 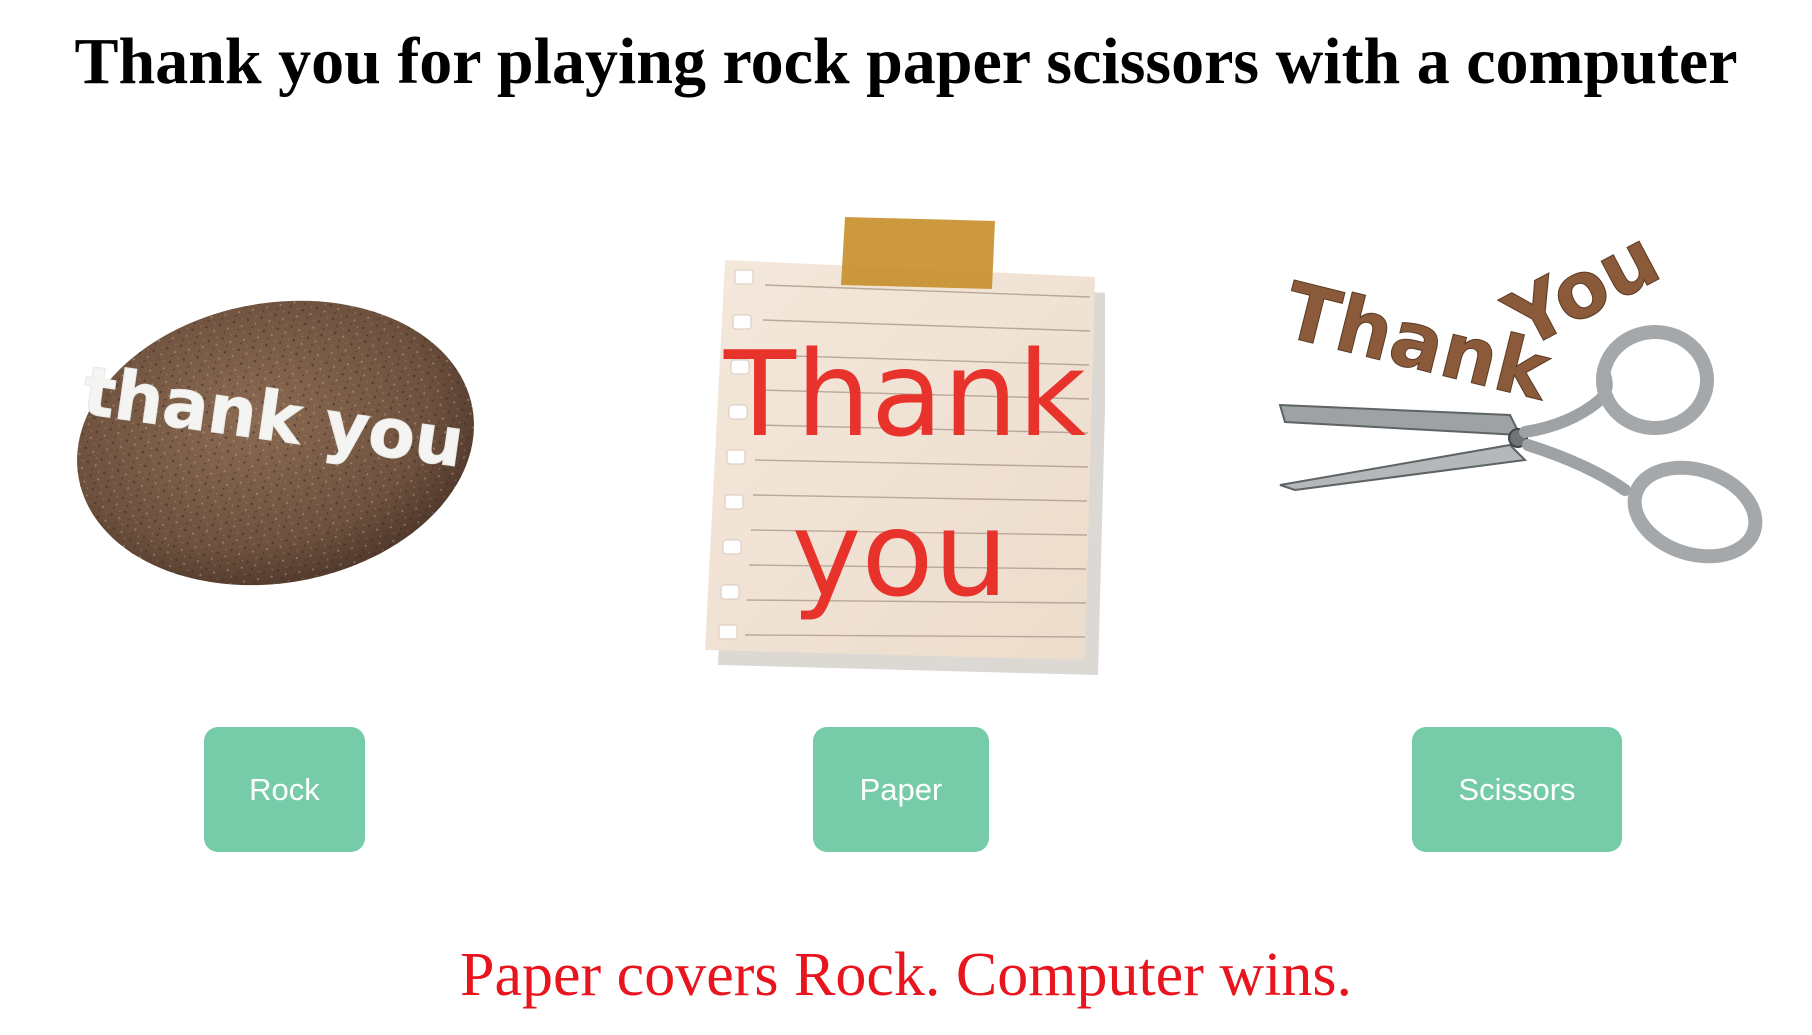 What do you see at coordinates (1519, 402) in the screenshot?
I see `scissors-image: Thank You` at bounding box center [1519, 402].